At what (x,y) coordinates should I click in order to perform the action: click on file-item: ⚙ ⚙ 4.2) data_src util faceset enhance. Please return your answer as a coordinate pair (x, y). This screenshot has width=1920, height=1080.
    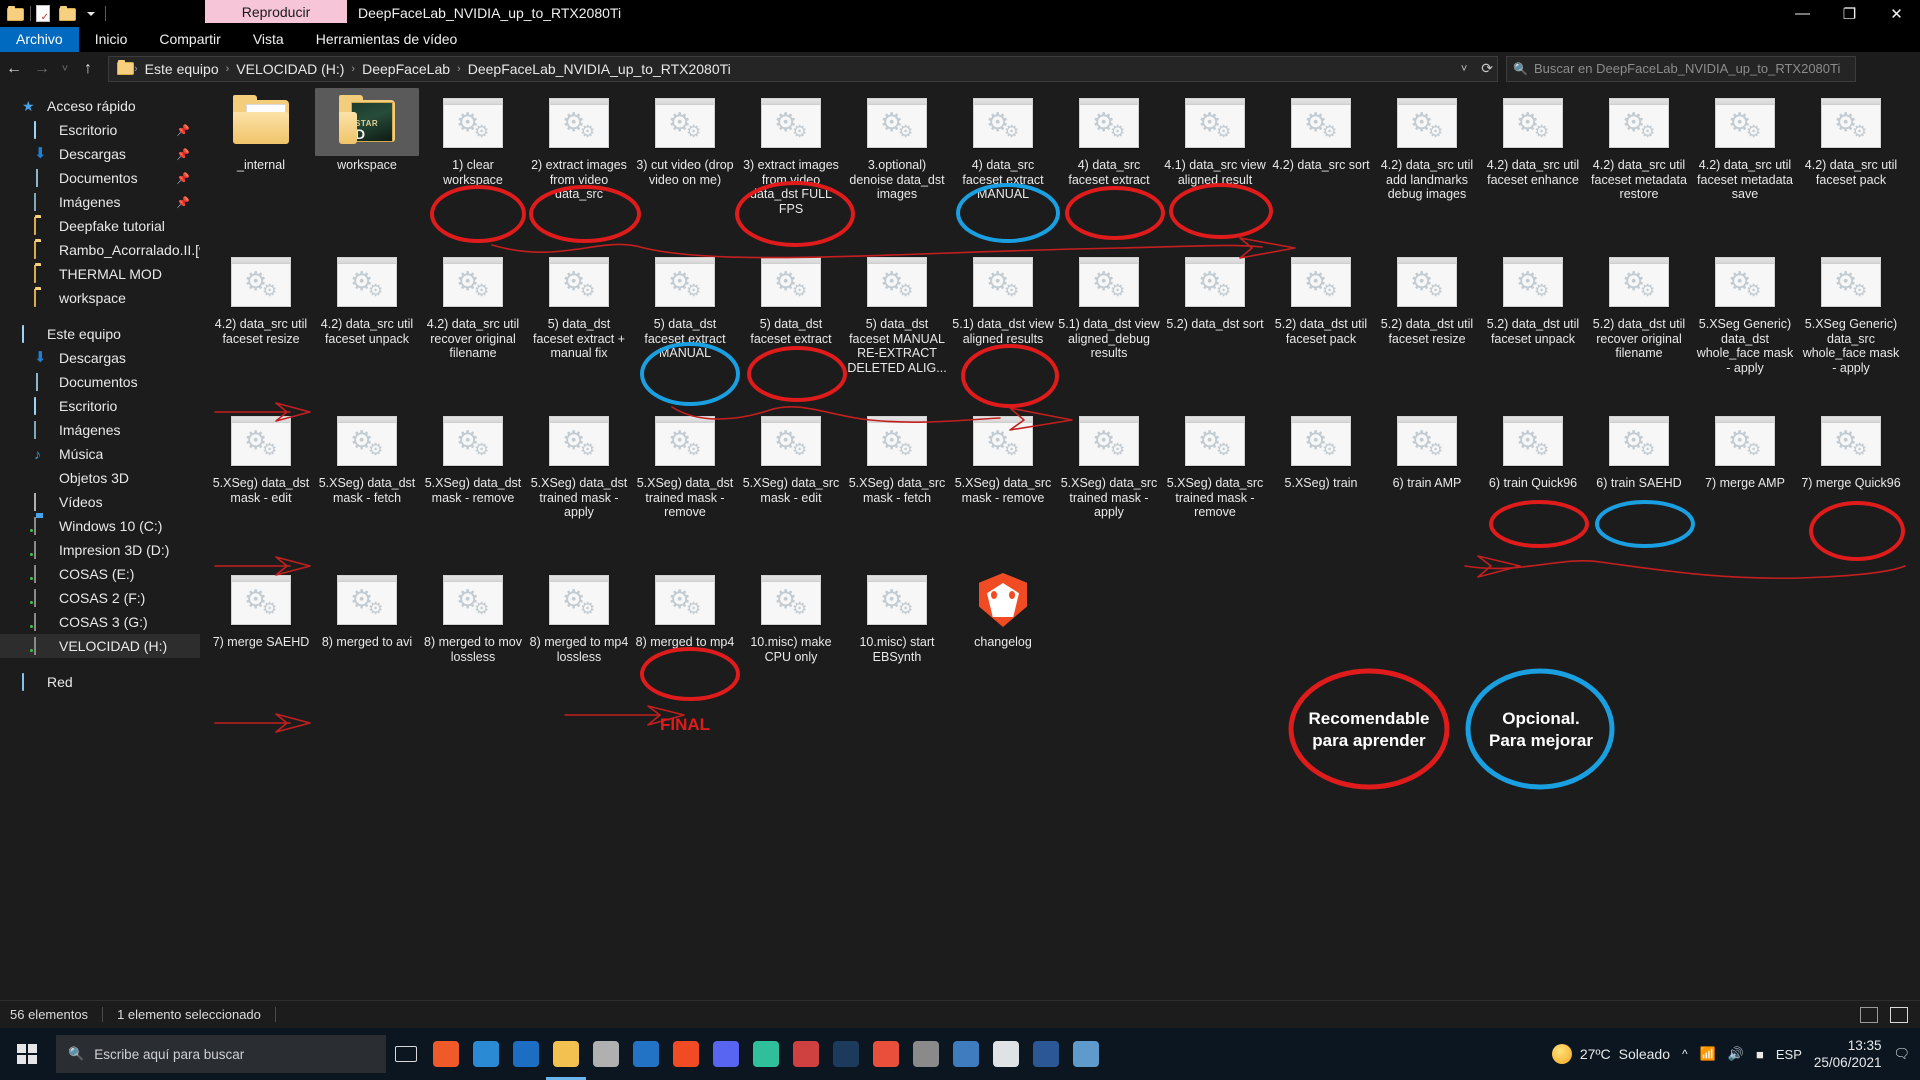
    Looking at the image, I should click on (1533, 140).